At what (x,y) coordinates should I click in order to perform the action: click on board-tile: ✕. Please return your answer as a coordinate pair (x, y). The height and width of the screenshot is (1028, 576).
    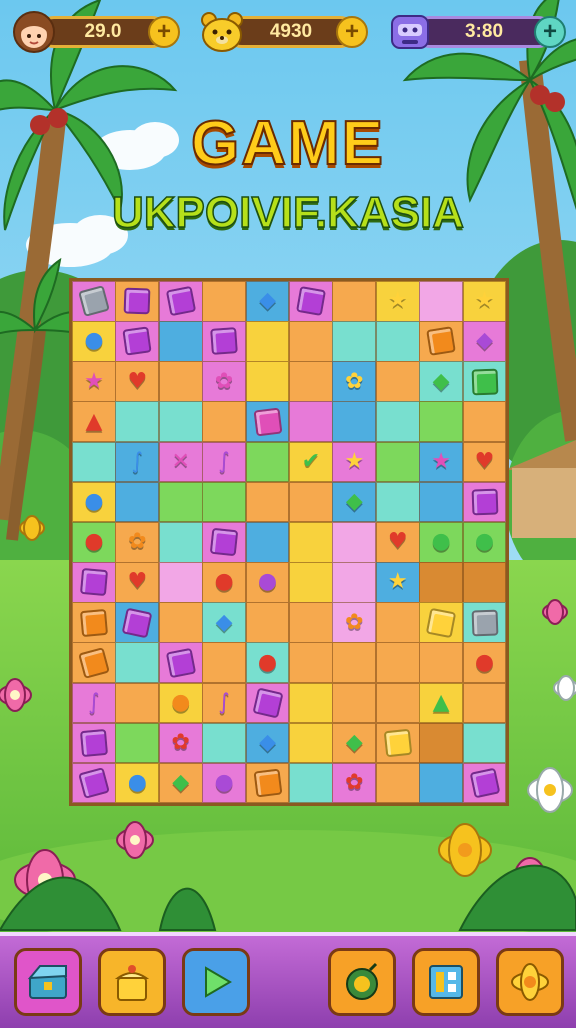
    Looking at the image, I should click on (180, 462).